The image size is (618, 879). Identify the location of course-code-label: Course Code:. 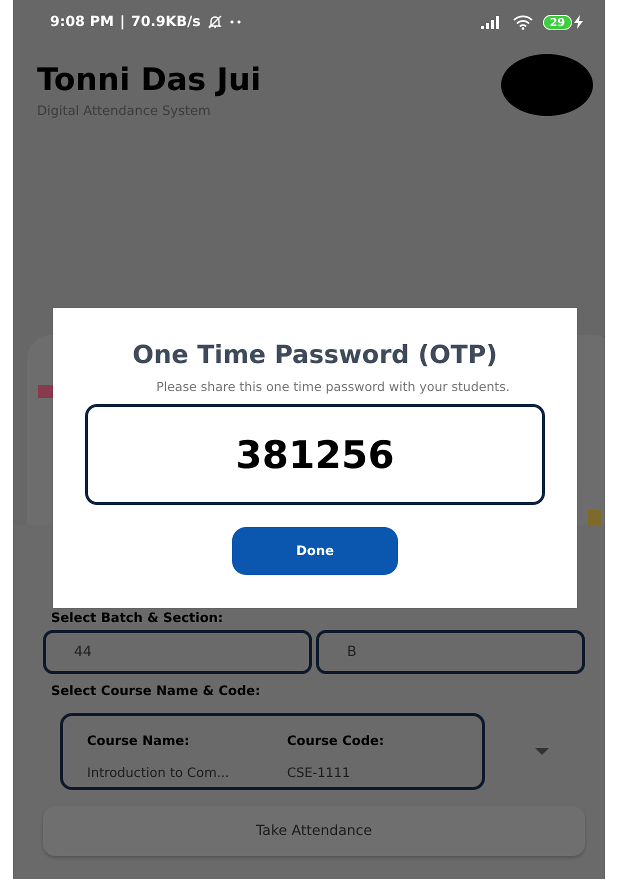
(336, 742).